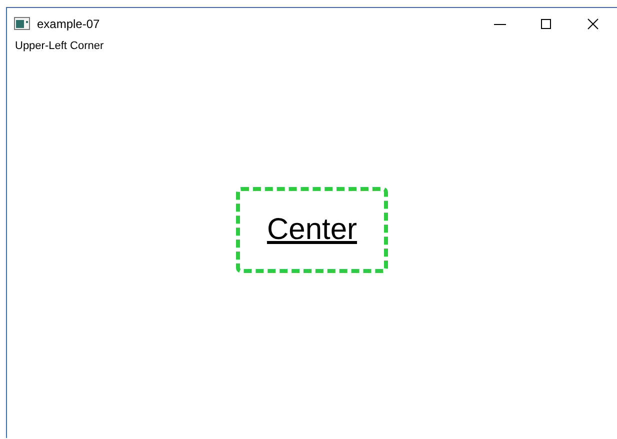 The image size is (617, 439). What do you see at coordinates (22, 23) in the screenshot?
I see `app-icon` at bounding box center [22, 23].